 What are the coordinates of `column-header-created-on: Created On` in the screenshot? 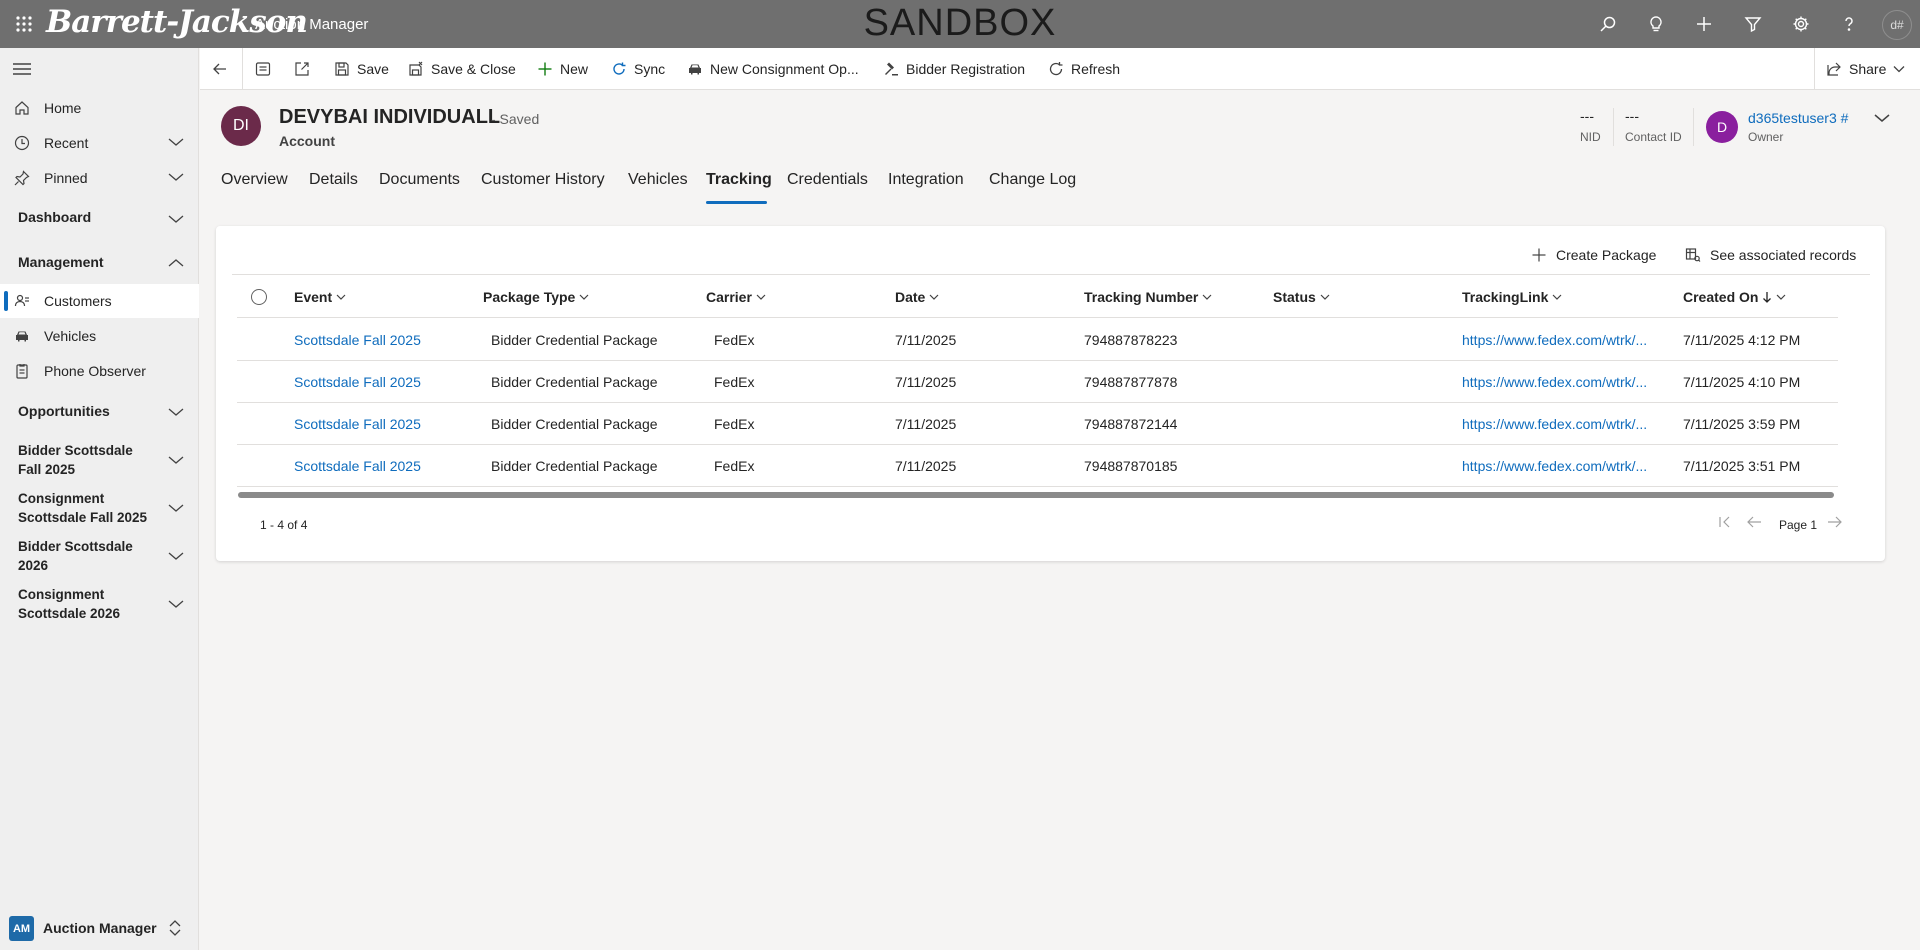 It's located at (1734, 297).